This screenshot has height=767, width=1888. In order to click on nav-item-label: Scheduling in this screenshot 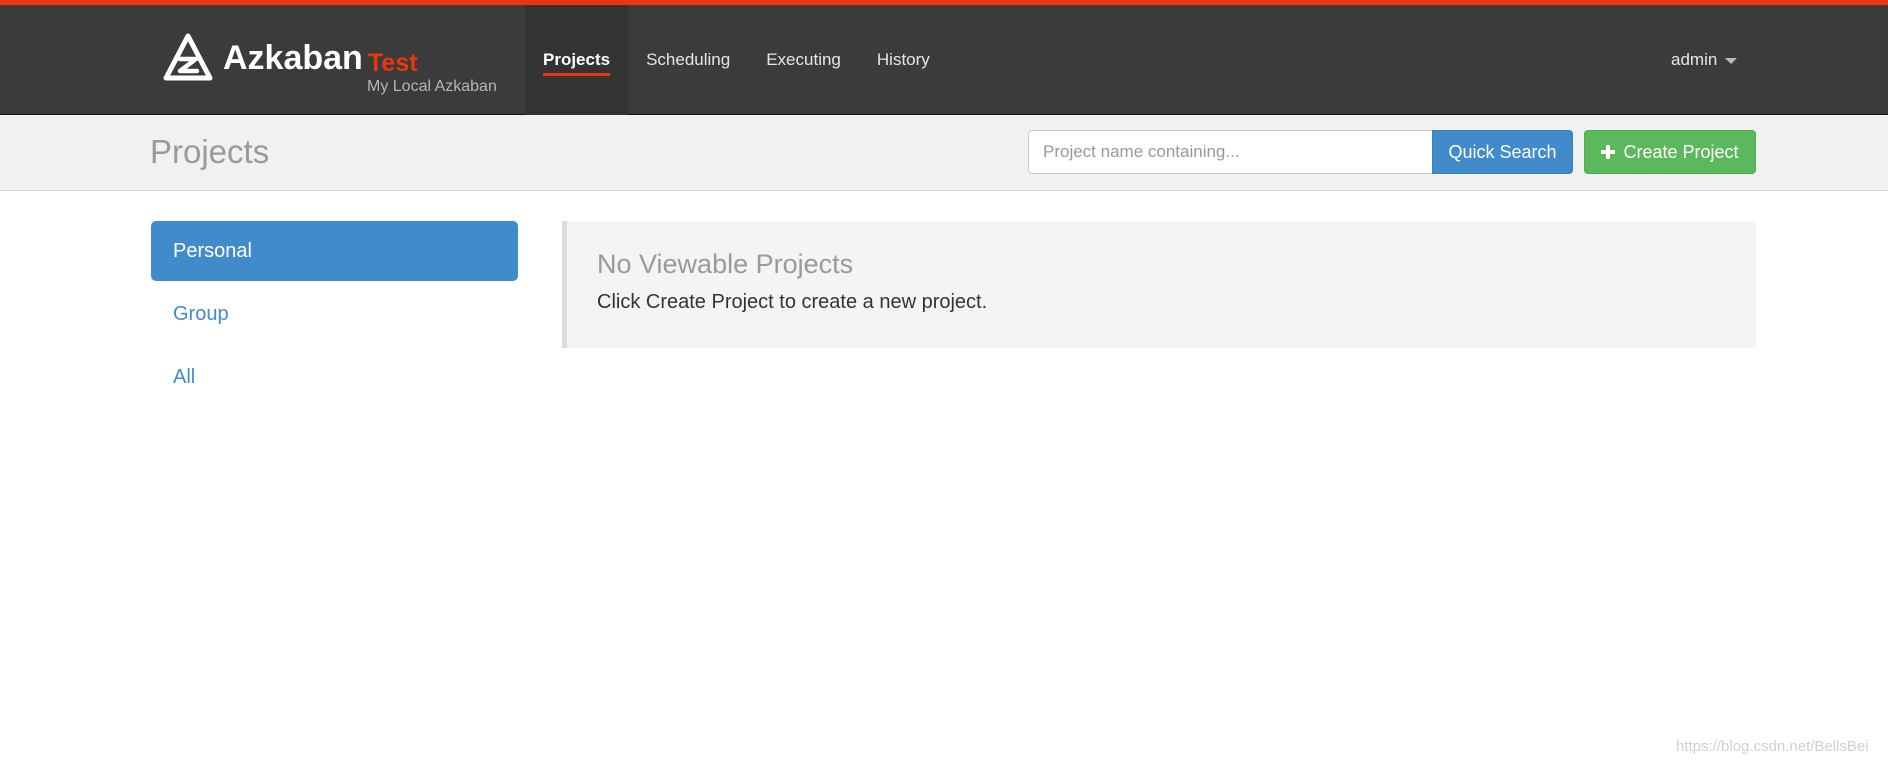, I will do `click(688, 59)`.